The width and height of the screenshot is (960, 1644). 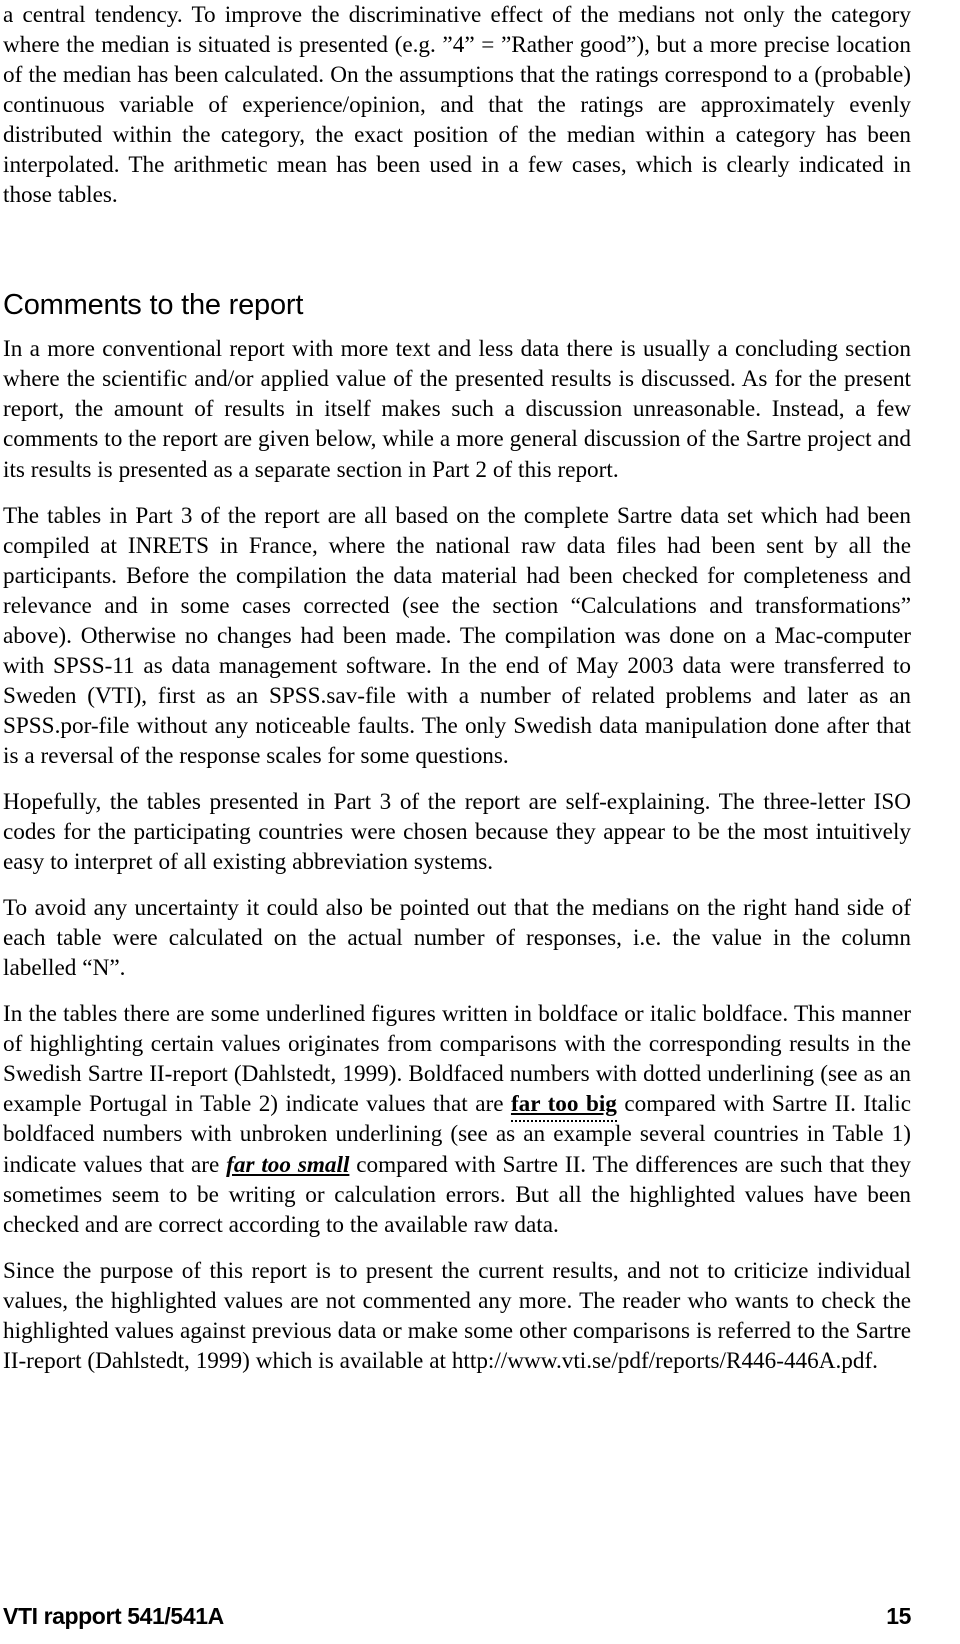 What do you see at coordinates (113, 1616) in the screenshot?
I see `footer-report-label: VTI rapport 541/541A` at bounding box center [113, 1616].